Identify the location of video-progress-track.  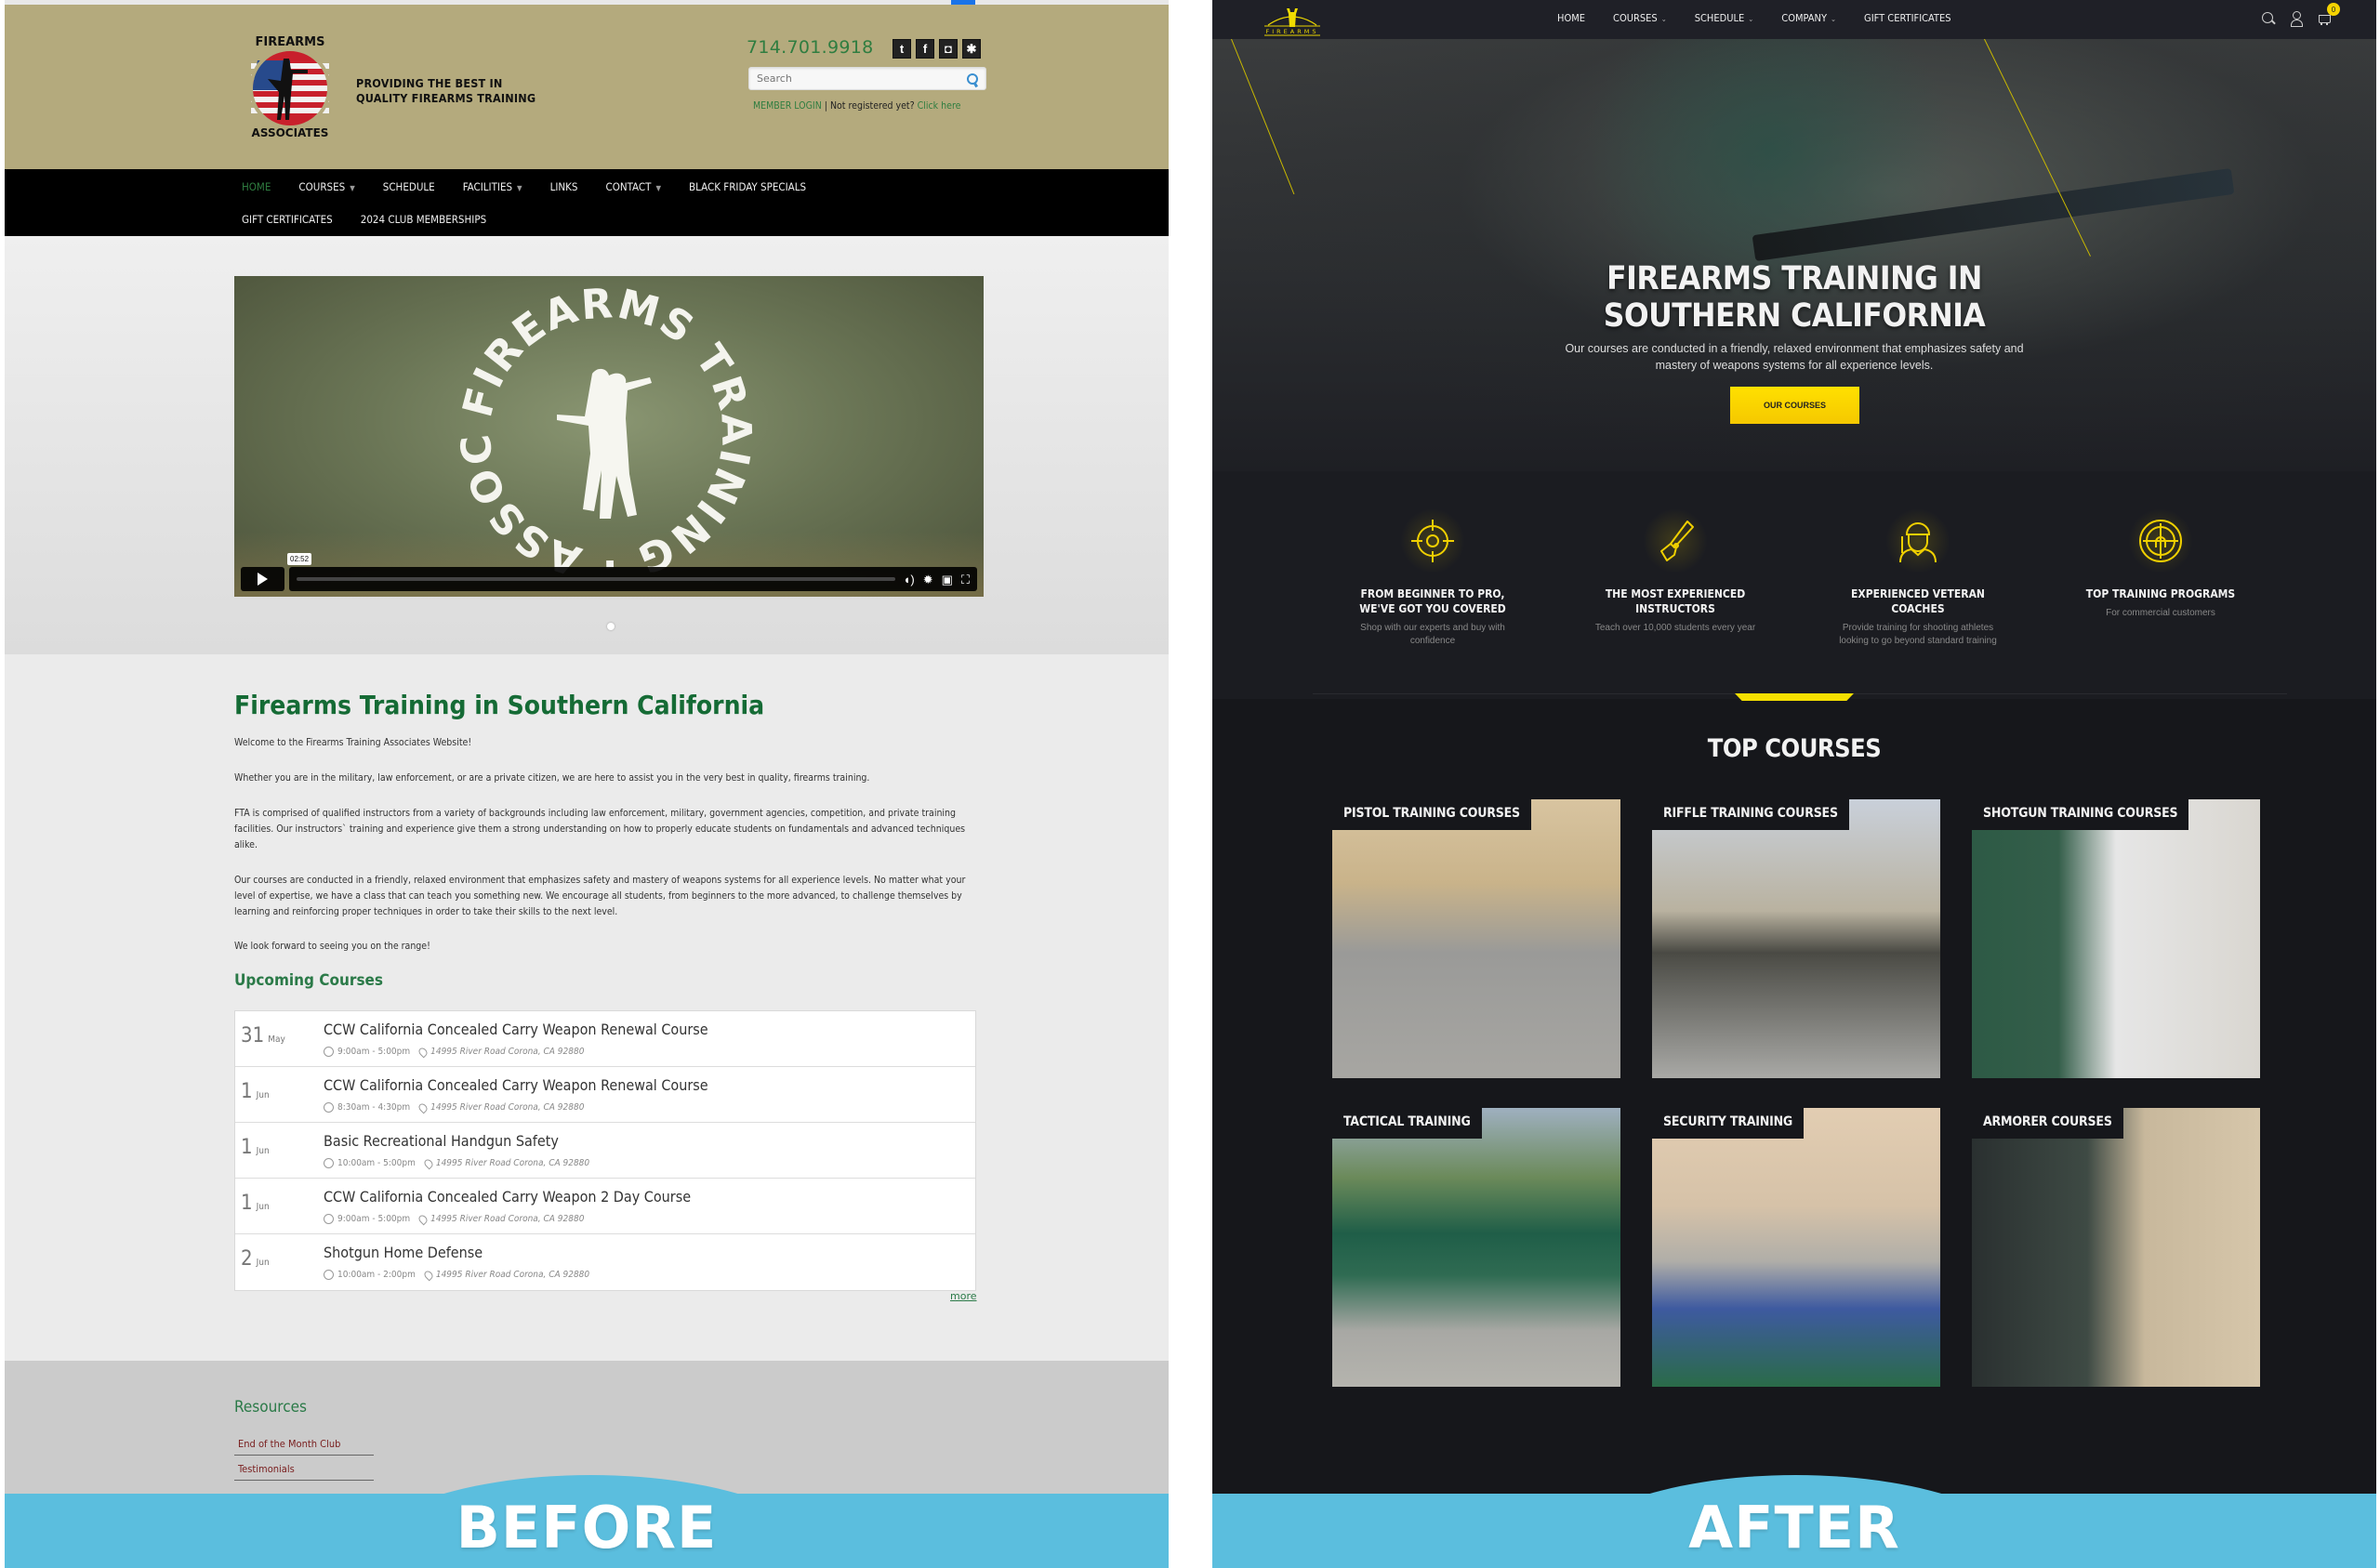
(596, 579).